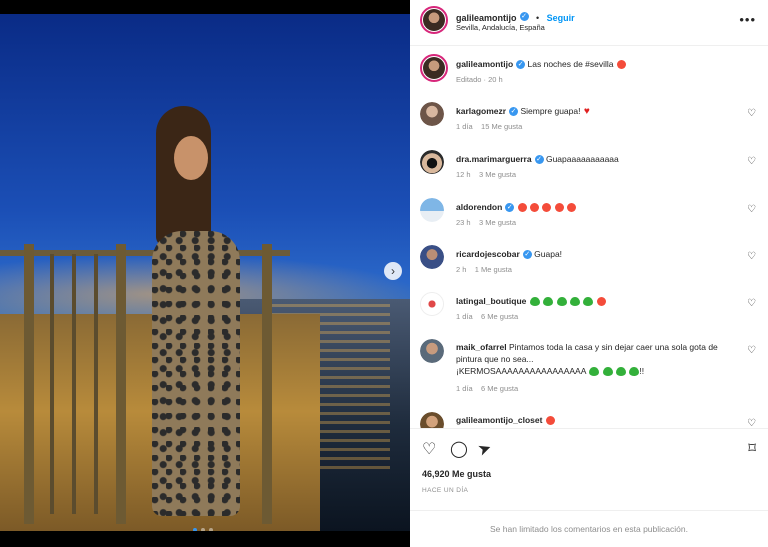 This screenshot has width=768, height=547. Describe the element at coordinates (570, 64) in the screenshot. I see `caption-text: Las noches de #sevilla` at that location.